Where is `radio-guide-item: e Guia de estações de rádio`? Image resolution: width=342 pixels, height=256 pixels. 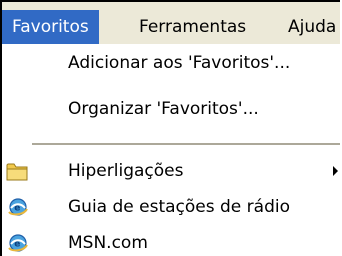 radio-guide-item: e Guia de estações de rádio is located at coordinates (171, 207).